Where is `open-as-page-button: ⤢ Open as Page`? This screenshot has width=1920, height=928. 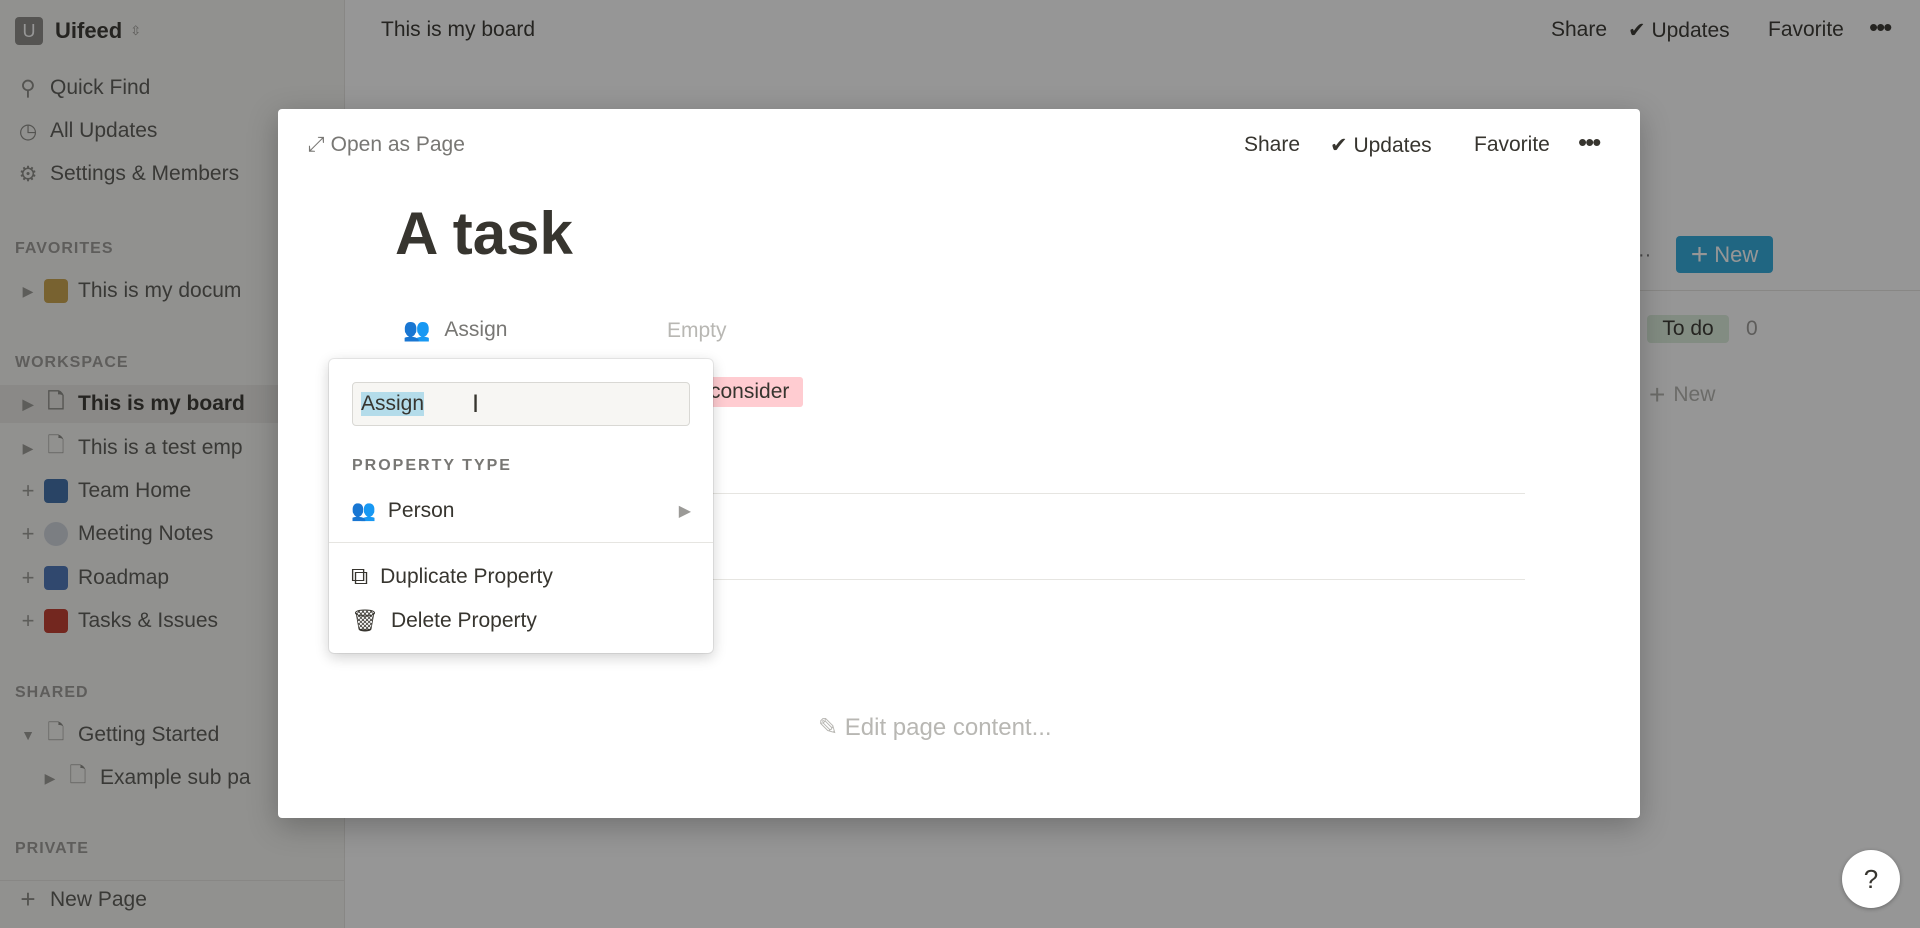
open-as-page-button: ⤢ Open as Page is located at coordinates (386, 145).